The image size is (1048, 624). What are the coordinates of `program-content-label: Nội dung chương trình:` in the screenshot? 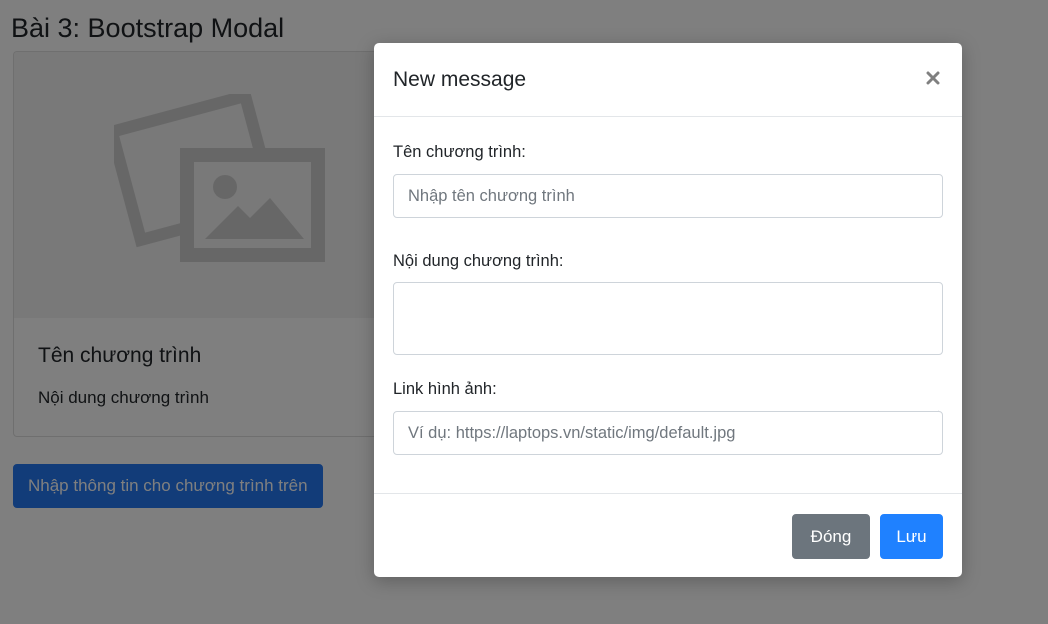 It's located at (478, 261).